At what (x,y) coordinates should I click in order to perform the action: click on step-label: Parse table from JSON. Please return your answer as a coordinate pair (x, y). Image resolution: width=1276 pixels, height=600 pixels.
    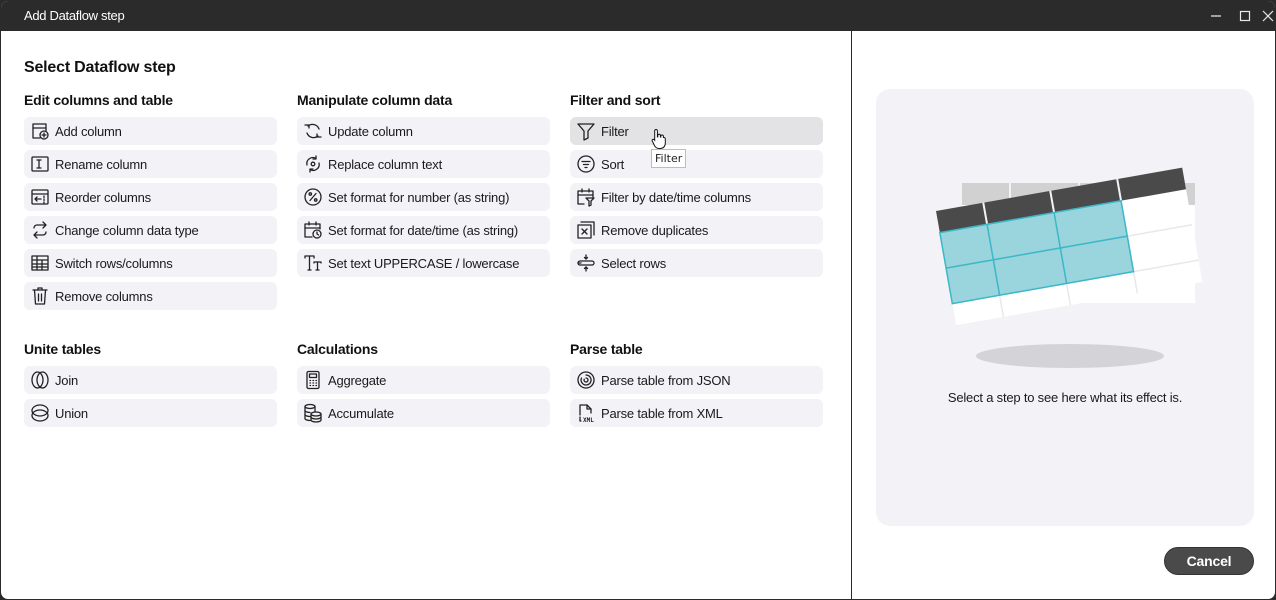
    Looking at the image, I should click on (666, 380).